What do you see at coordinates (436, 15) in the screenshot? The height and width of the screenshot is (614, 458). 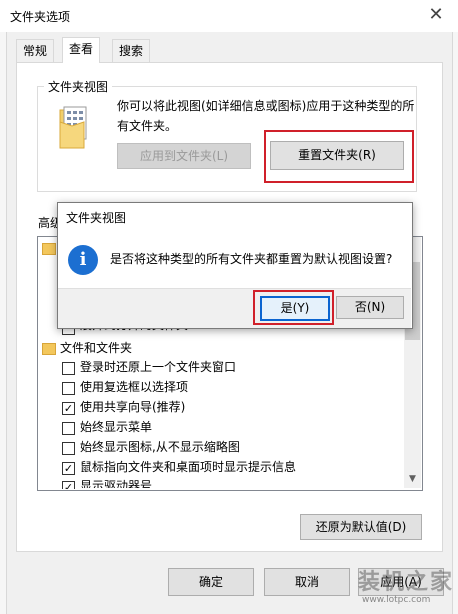 I see `close-icon: ✕` at bounding box center [436, 15].